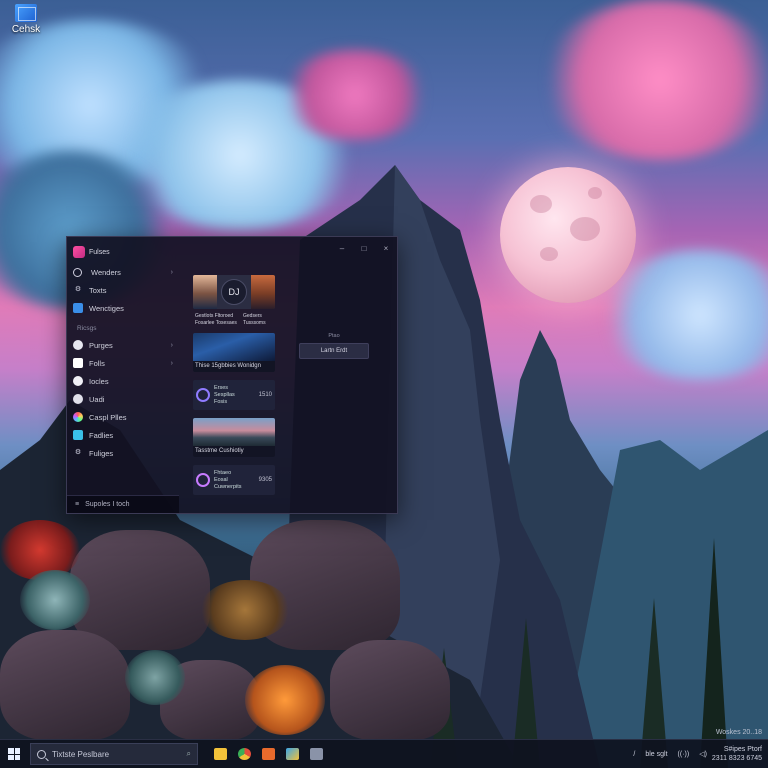 The height and width of the screenshot is (768, 768). I want to click on thumbnail-image, so click(234, 347).